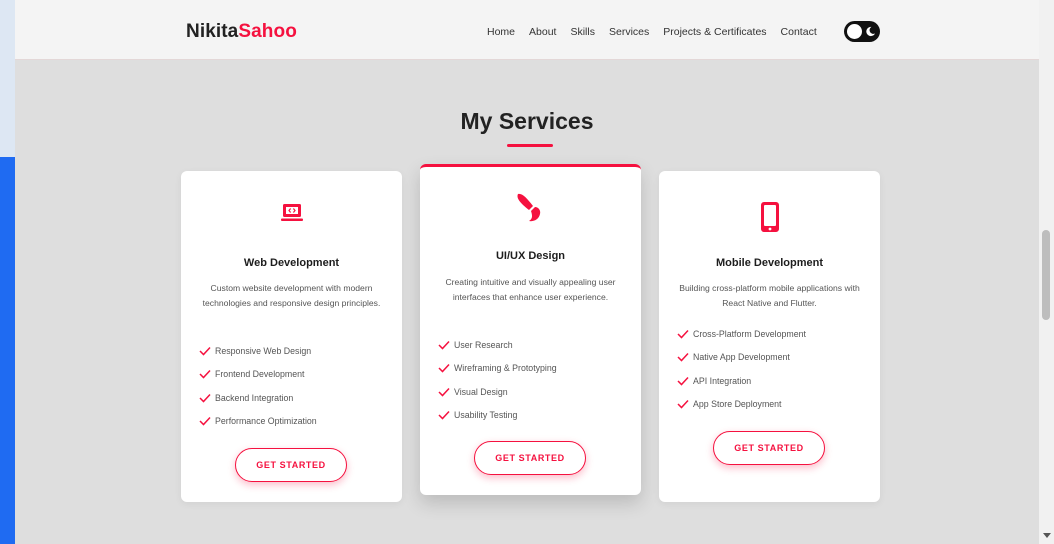 Image resolution: width=1054 pixels, height=544 pixels. Describe the element at coordinates (769, 263) in the screenshot. I see `card-title: Mobile Development` at that location.